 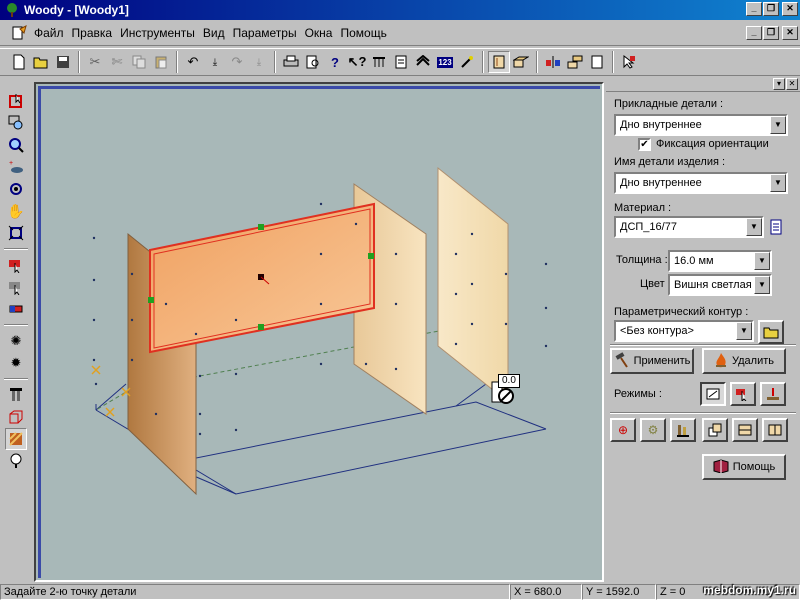 I want to click on select-part-icon, so click(x=16, y=101).